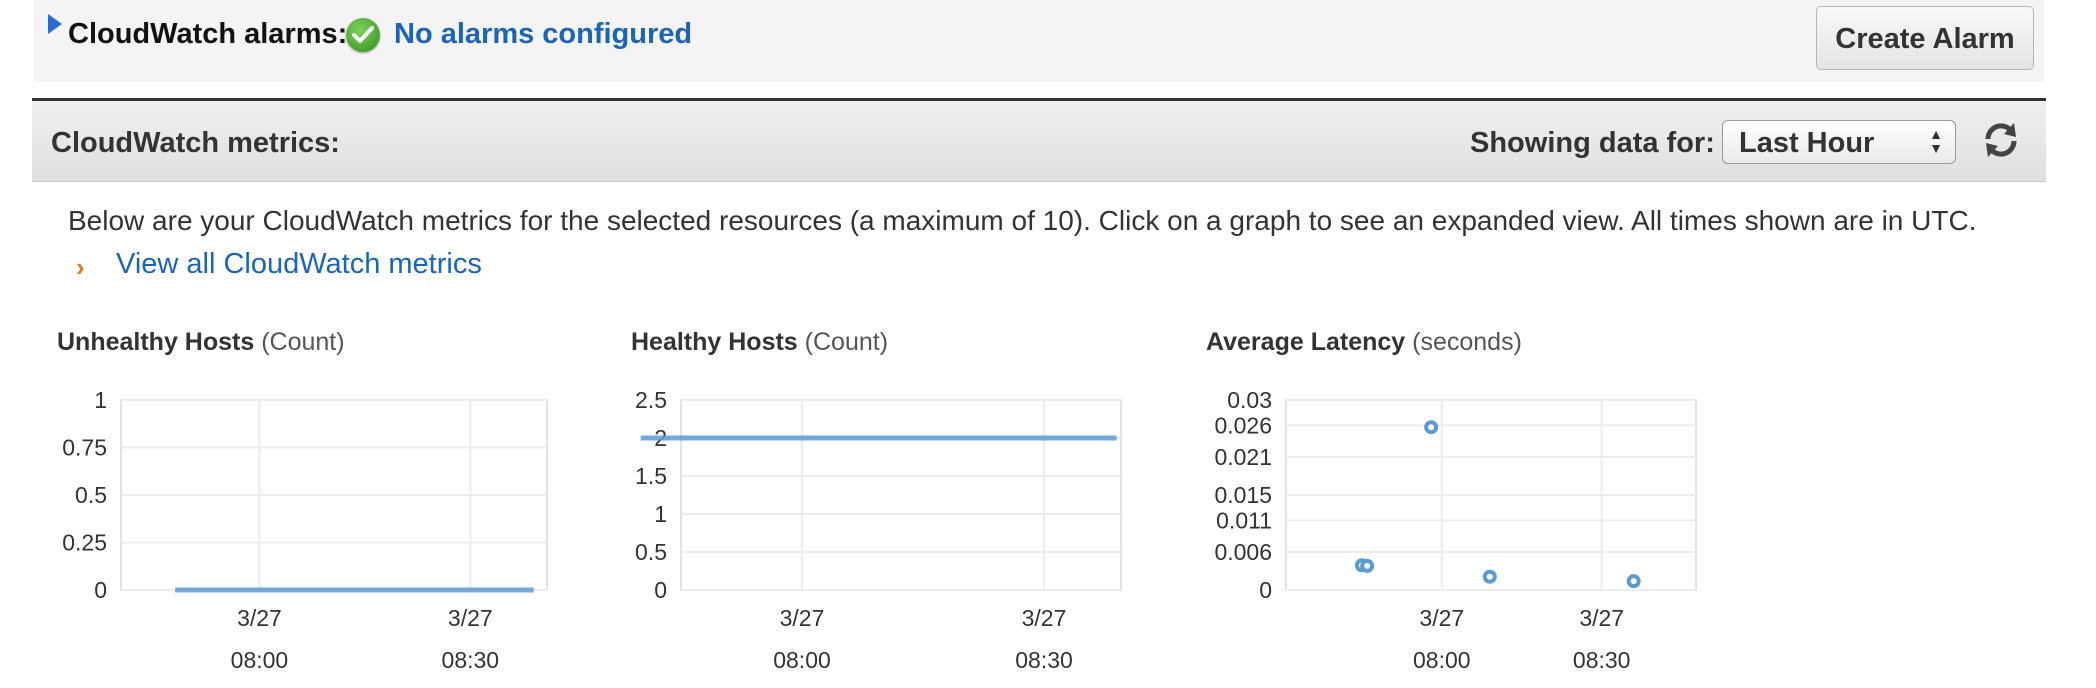  What do you see at coordinates (1039, 41) in the screenshot?
I see `alarms-bar: CloudWatch alarms: No alarms configured` at bounding box center [1039, 41].